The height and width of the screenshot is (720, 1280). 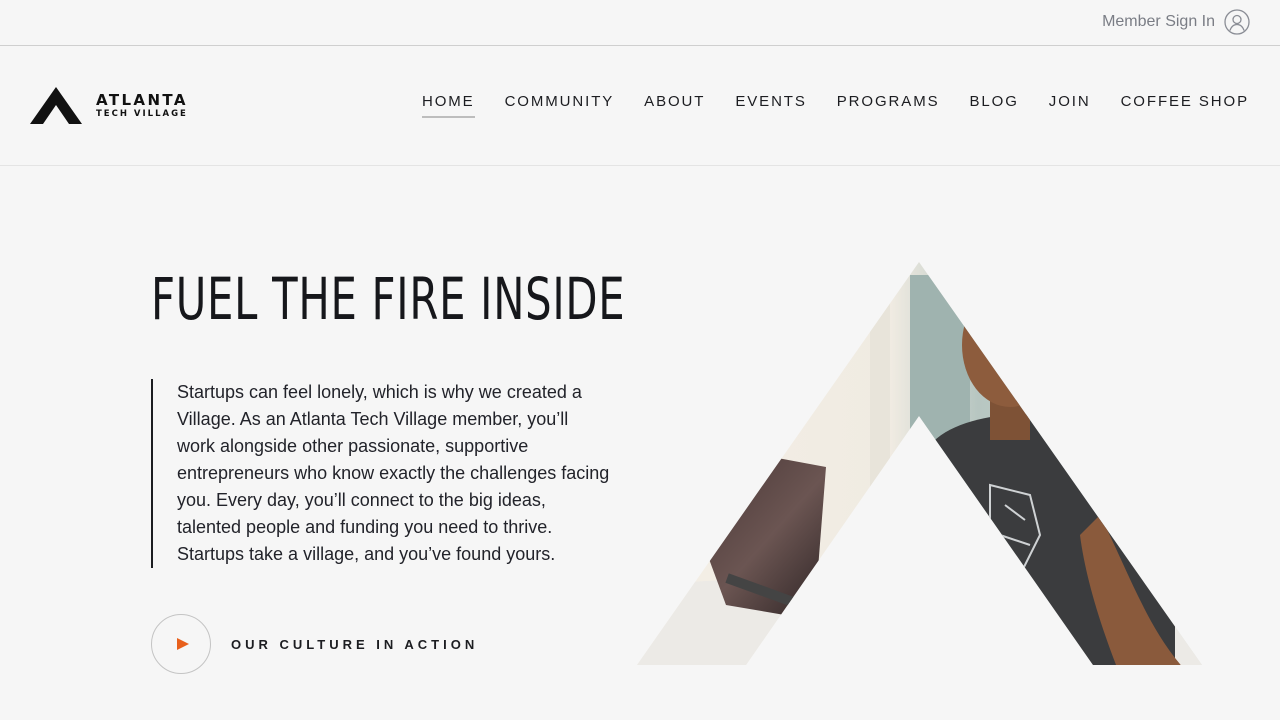 What do you see at coordinates (770, 105) in the screenshot?
I see `nav-item-events: EVENTS` at bounding box center [770, 105].